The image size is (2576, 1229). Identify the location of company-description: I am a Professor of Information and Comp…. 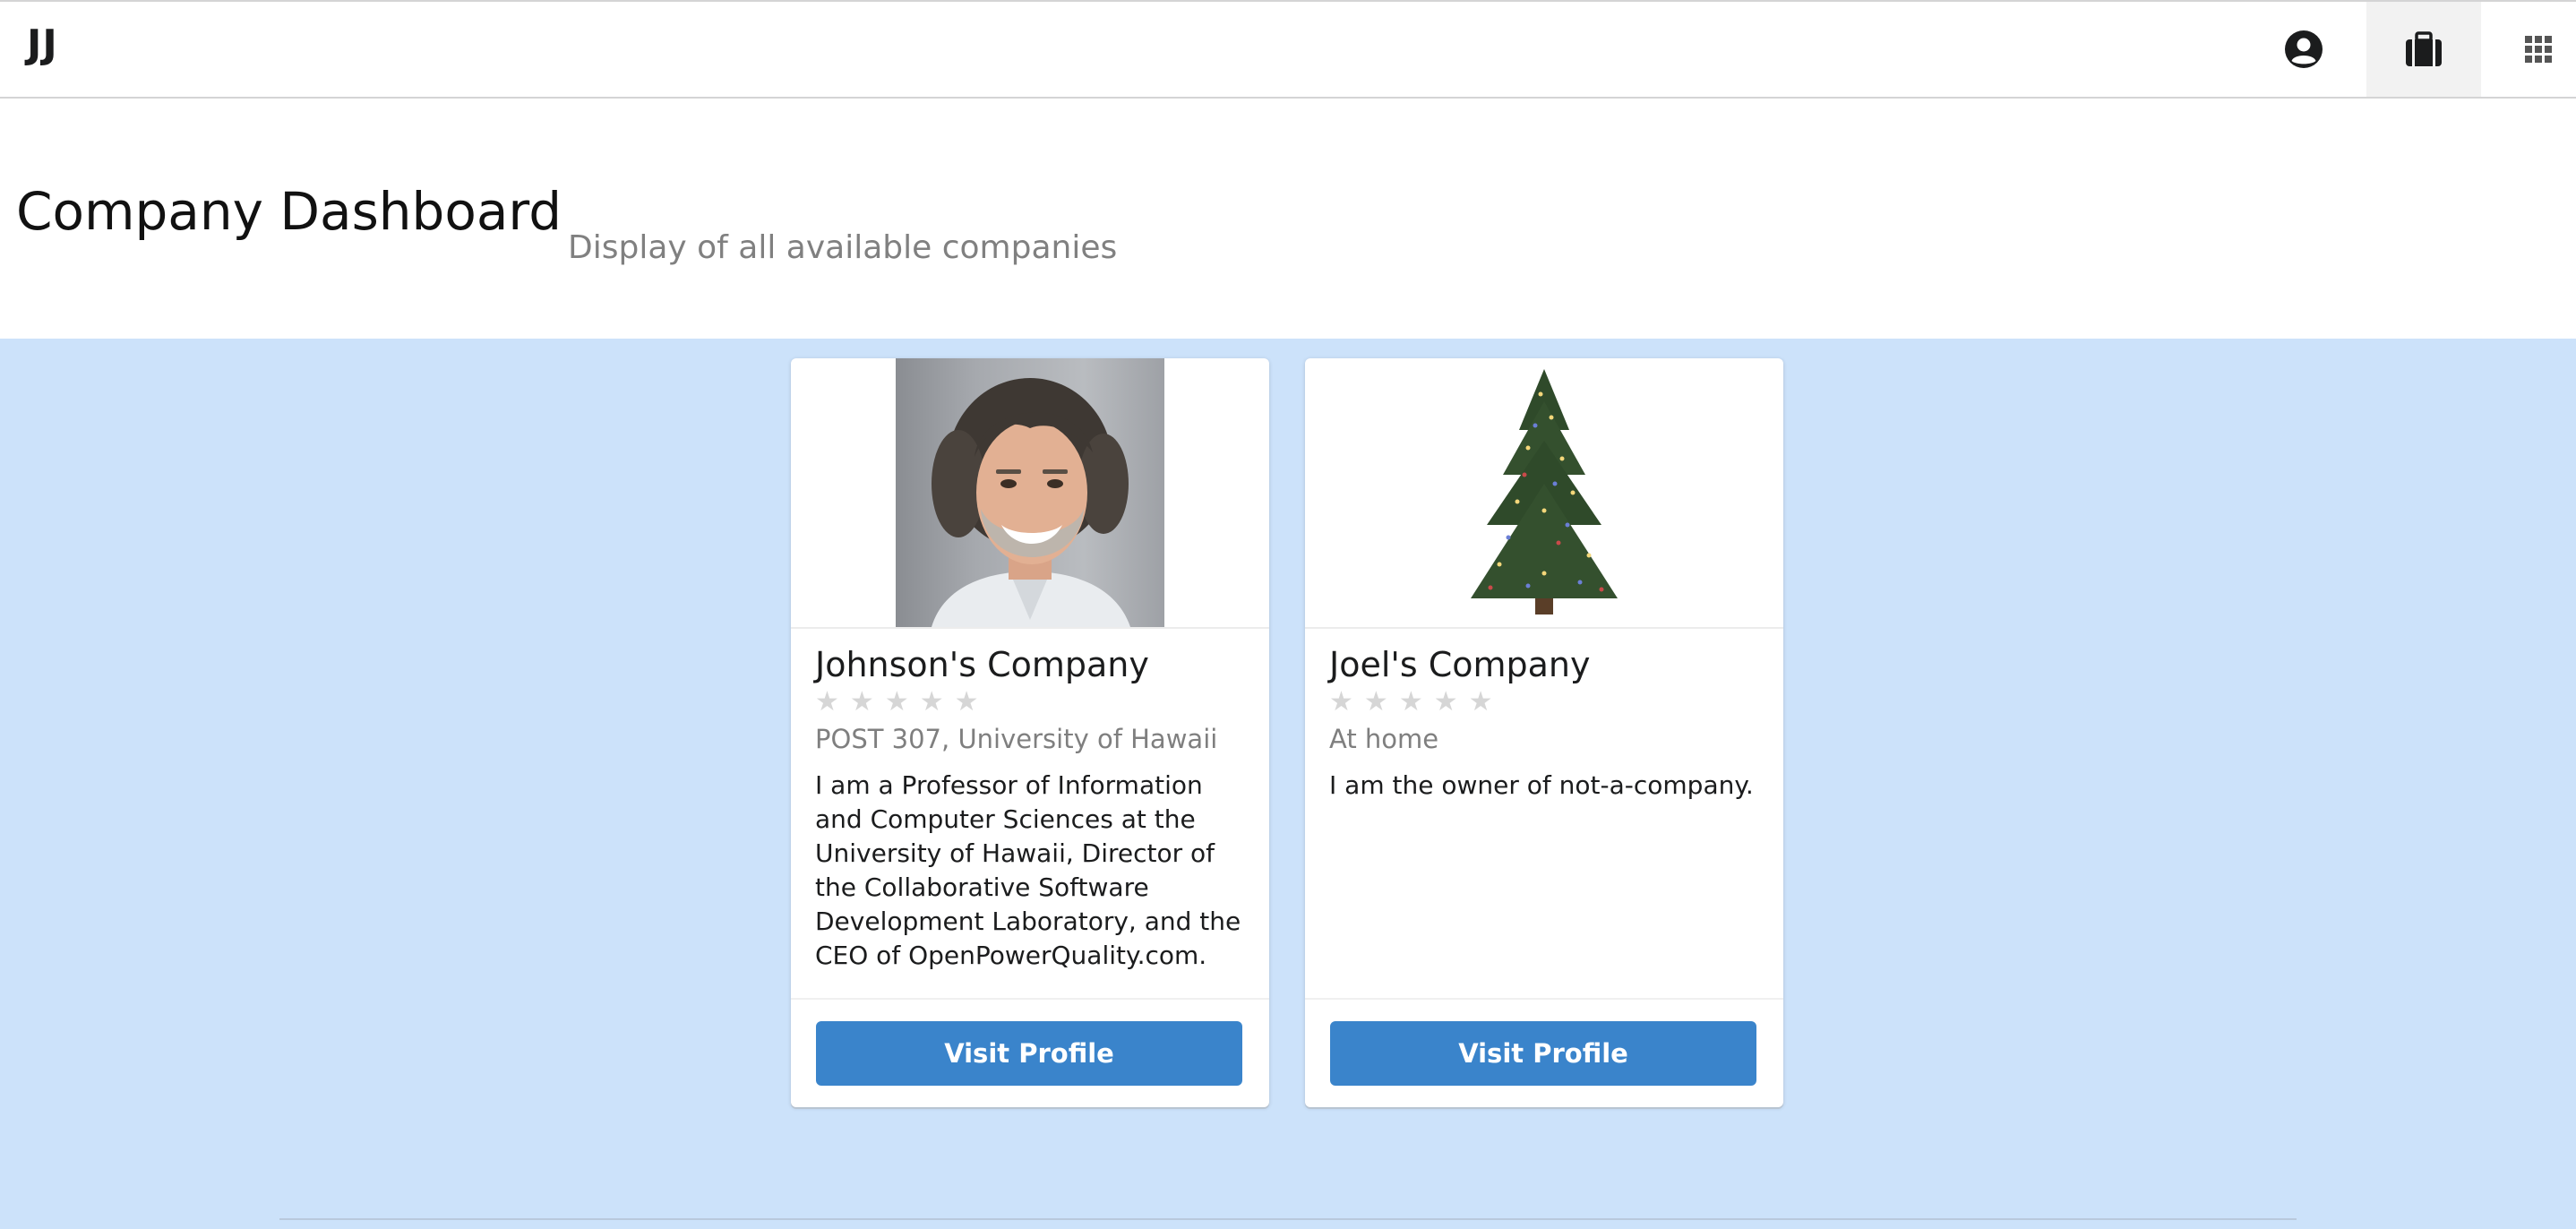
(1028, 870).